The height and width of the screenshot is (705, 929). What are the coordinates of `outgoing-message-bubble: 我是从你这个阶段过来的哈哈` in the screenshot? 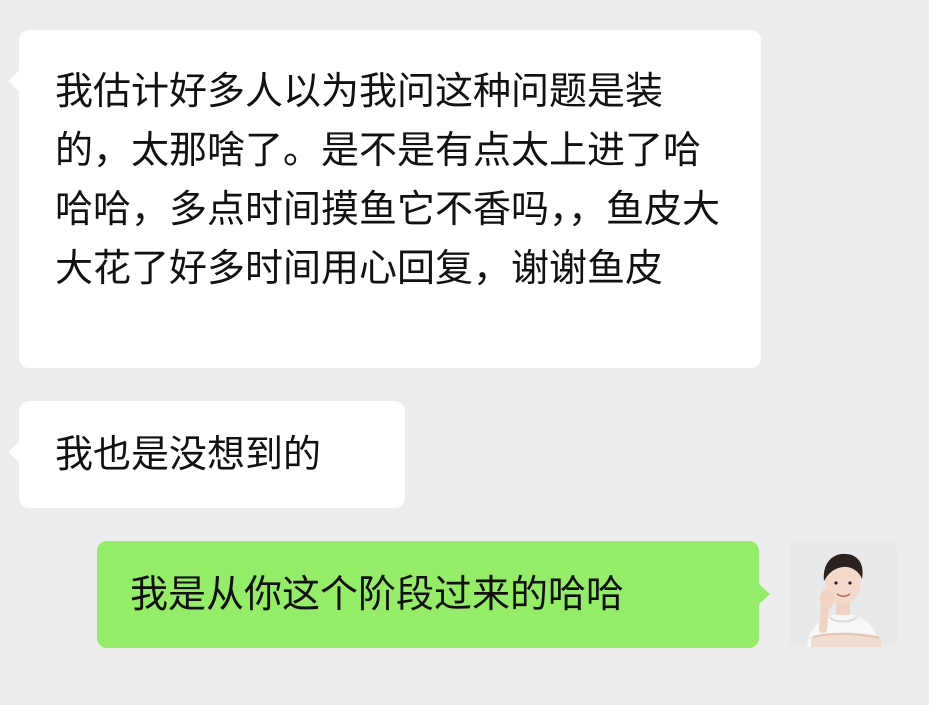 It's located at (433, 594).